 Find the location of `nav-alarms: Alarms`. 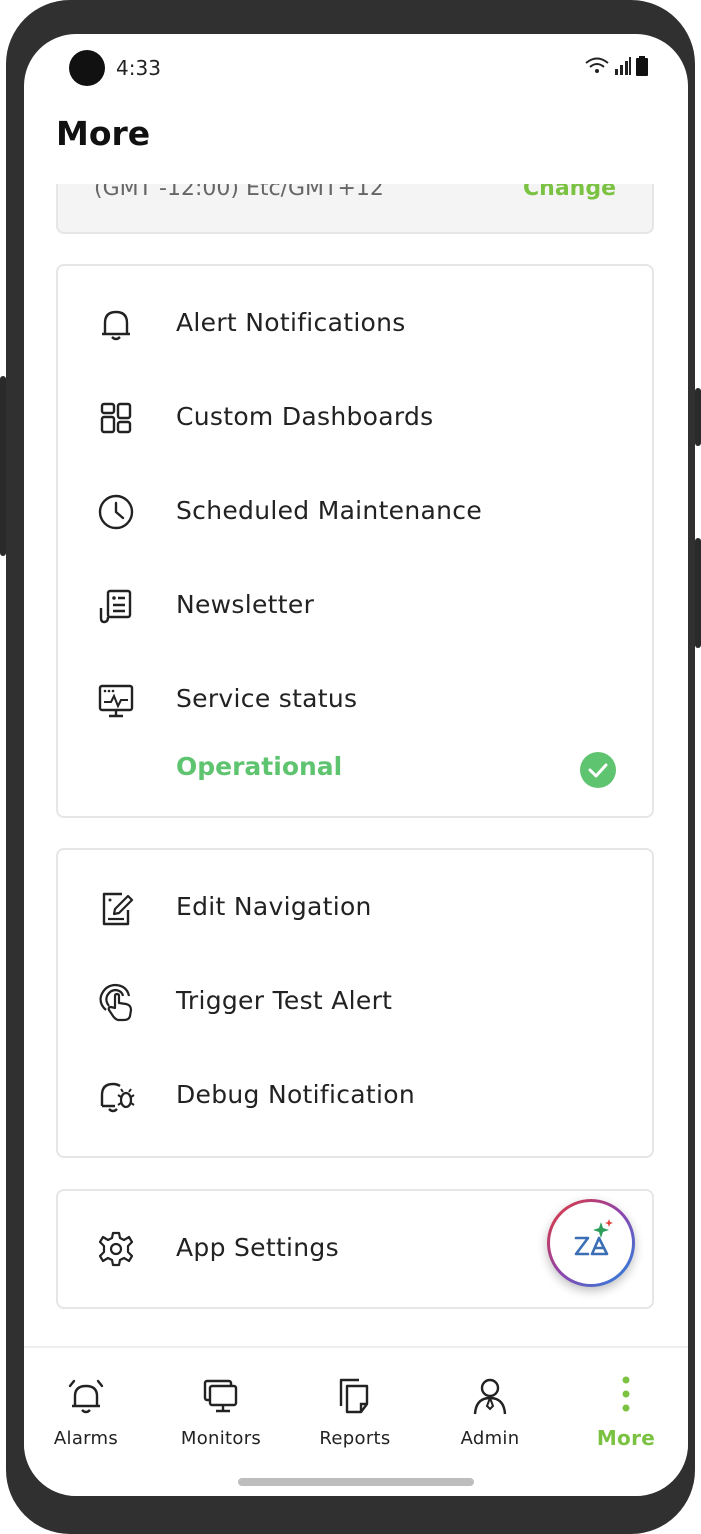

nav-alarms: Alarms is located at coordinates (86, 1403).